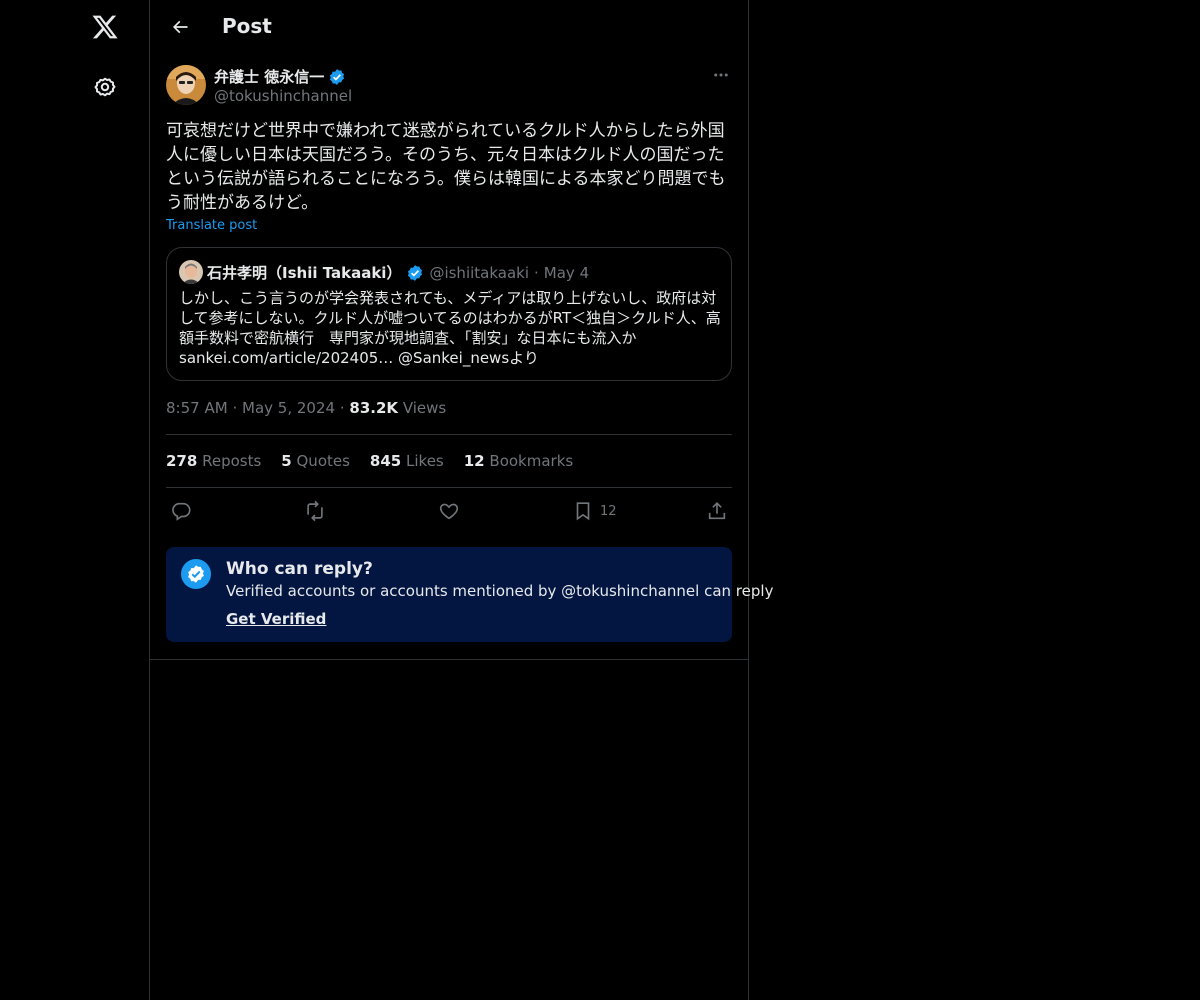 Image resolution: width=1200 pixels, height=1000 pixels. What do you see at coordinates (186, 85) in the screenshot?
I see `avatar` at bounding box center [186, 85].